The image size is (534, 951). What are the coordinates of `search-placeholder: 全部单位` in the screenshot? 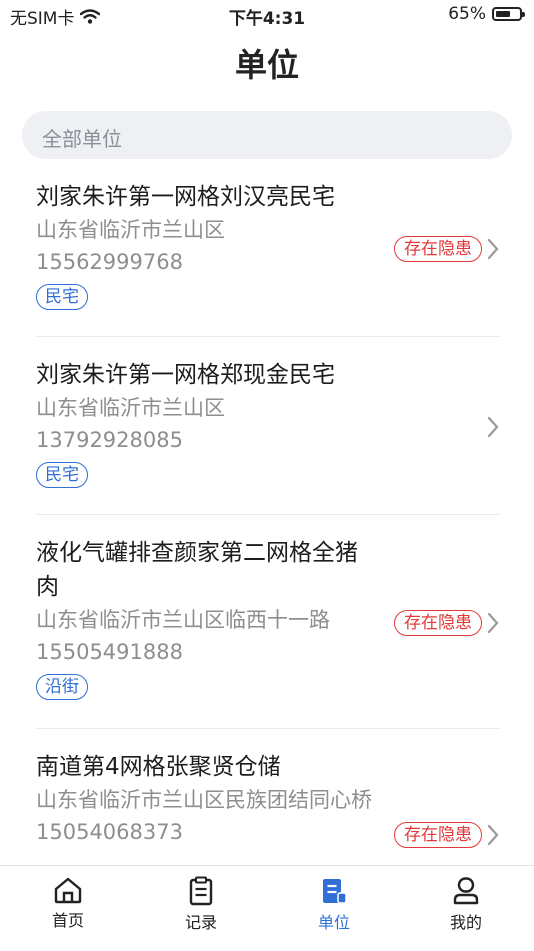 It's located at (82, 139).